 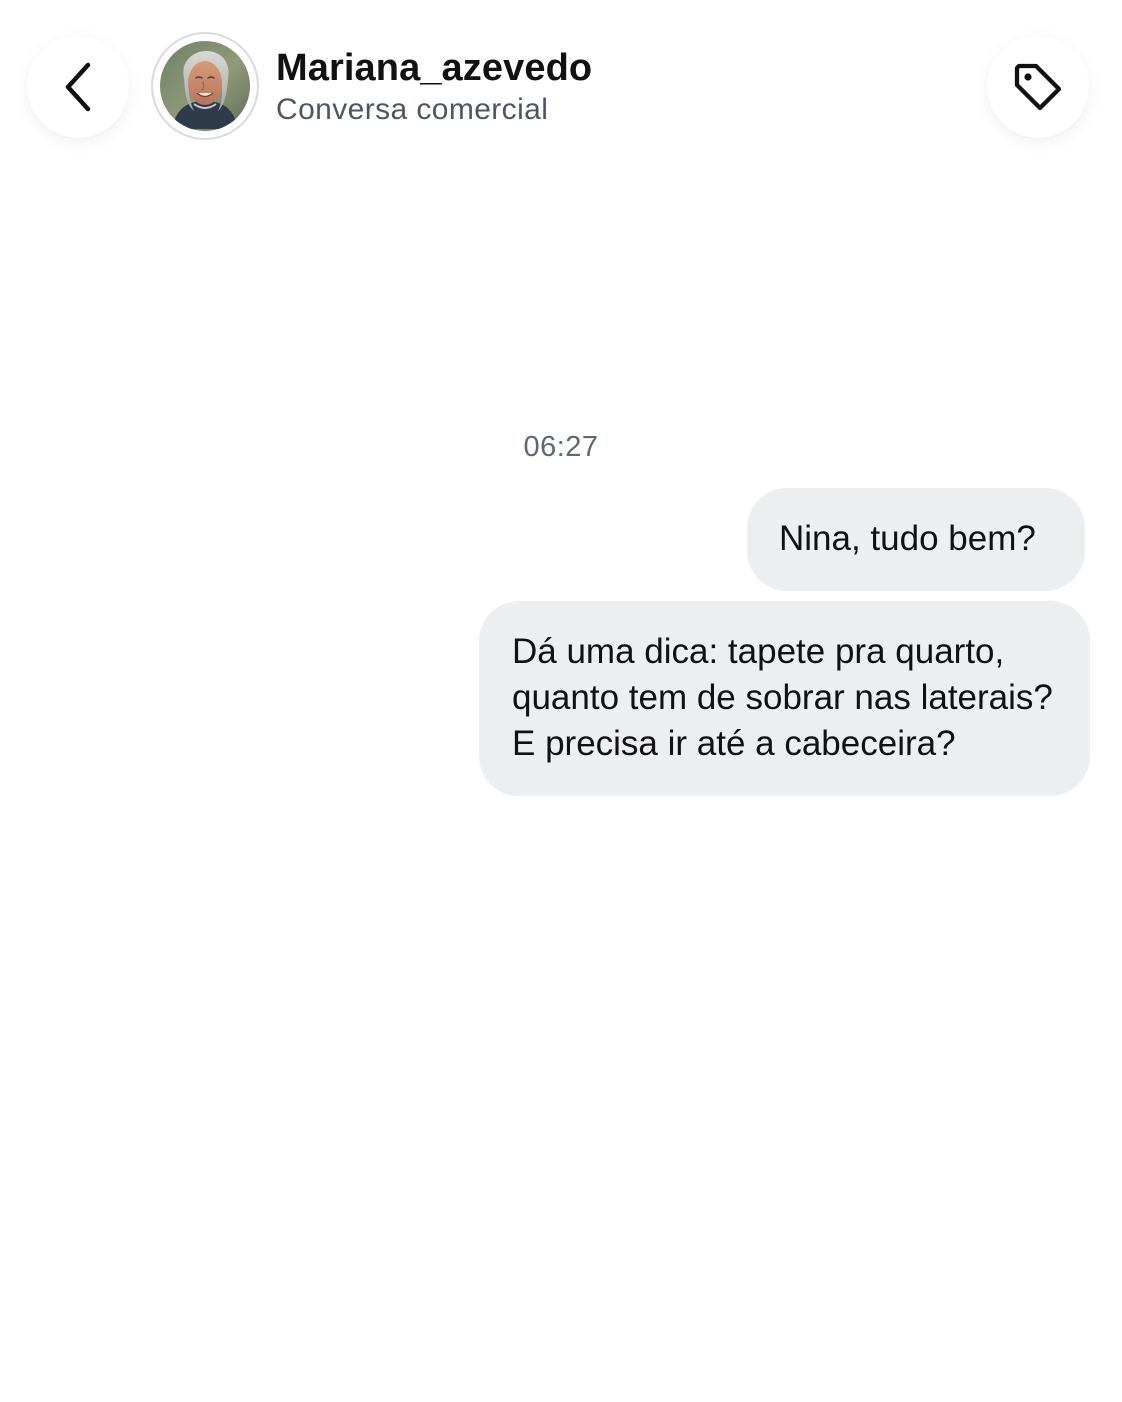 What do you see at coordinates (412, 109) in the screenshot?
I see `contact-subtitle: Conversa comercial` at bounding box center [412, 109].